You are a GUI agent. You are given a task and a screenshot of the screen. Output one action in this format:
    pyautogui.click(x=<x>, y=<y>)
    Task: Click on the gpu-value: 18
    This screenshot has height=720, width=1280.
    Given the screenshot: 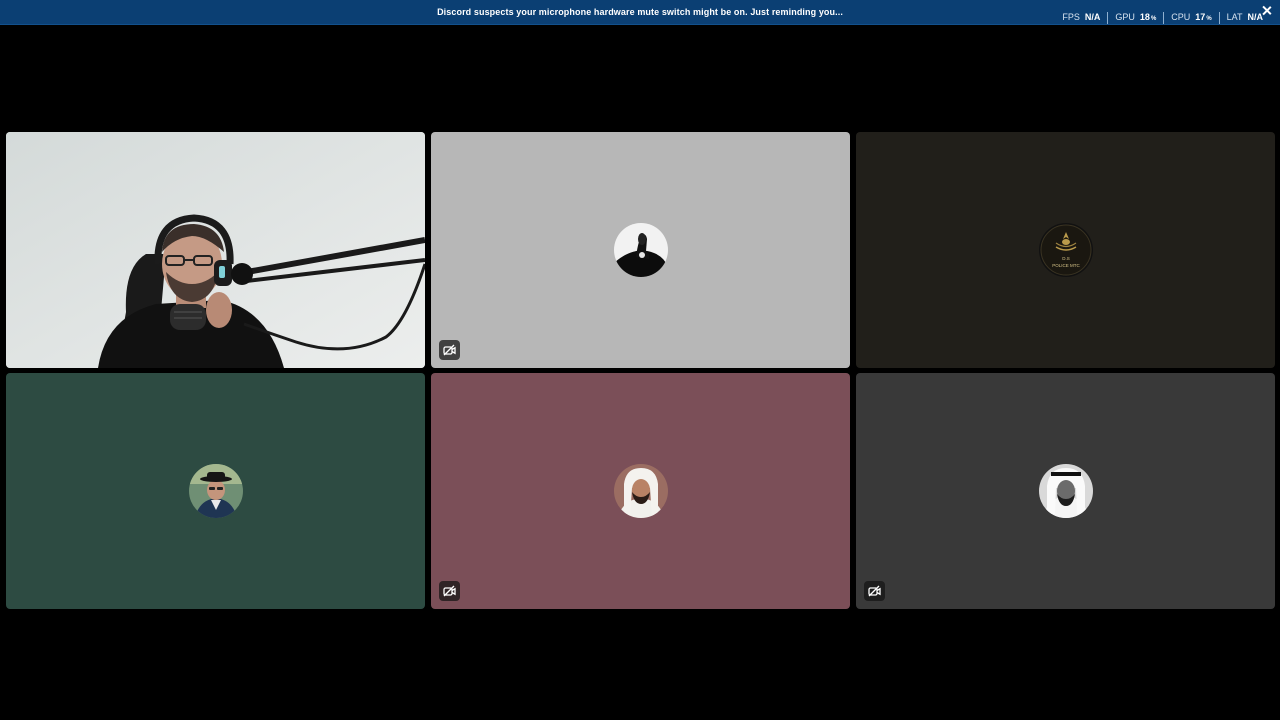 What is the action you would take?
    pyautogui.click(x=1144, y=17)
    